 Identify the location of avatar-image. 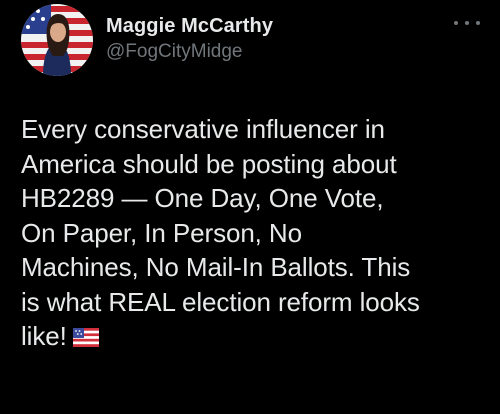
(57, 40).